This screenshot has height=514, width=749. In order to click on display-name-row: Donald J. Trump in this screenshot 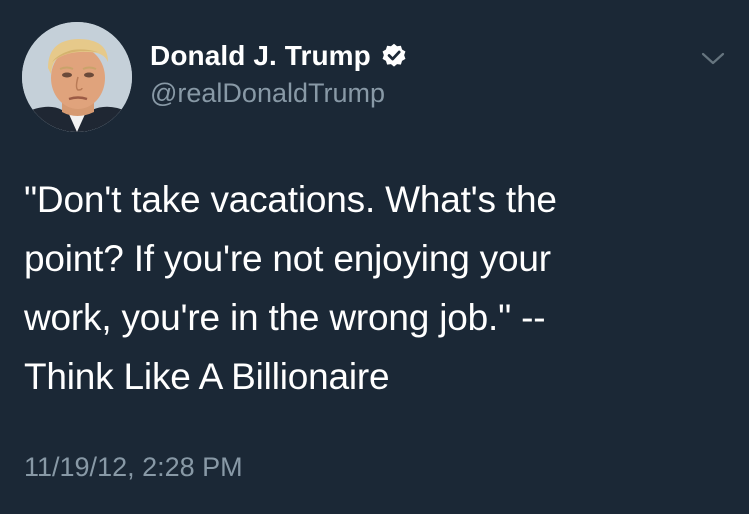, I will do `click(400, 56)`.